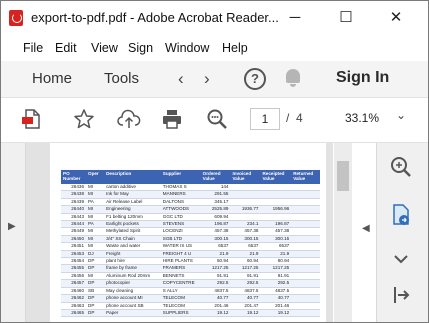  What do you see at coordinates (132, 177) in the screenshot?
I see `column-header: Description` at bounding box center [132, 177].